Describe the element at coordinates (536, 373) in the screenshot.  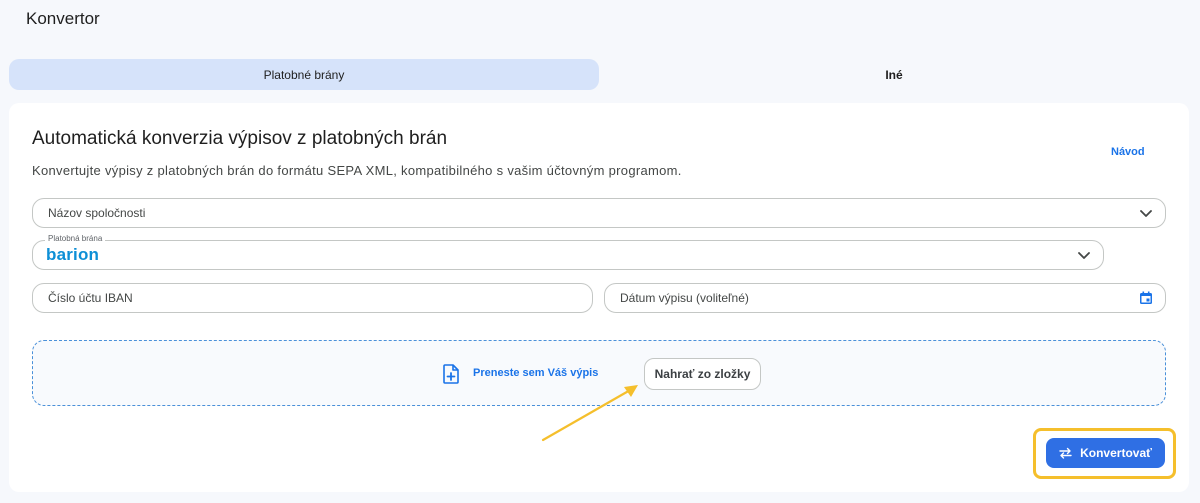
I see `dropzone-text: Preneste sem Váš výpis` at that location.